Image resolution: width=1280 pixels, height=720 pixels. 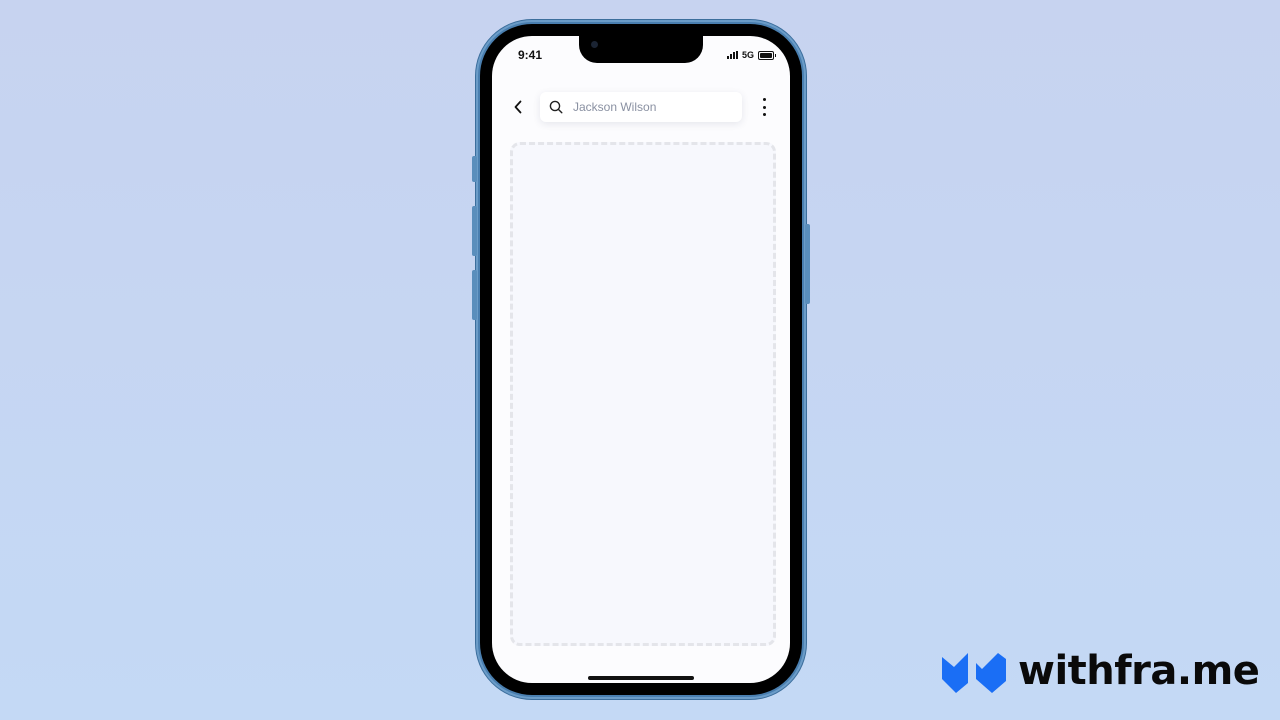 I want to click on more-options-button, so click(x=764, y=107).